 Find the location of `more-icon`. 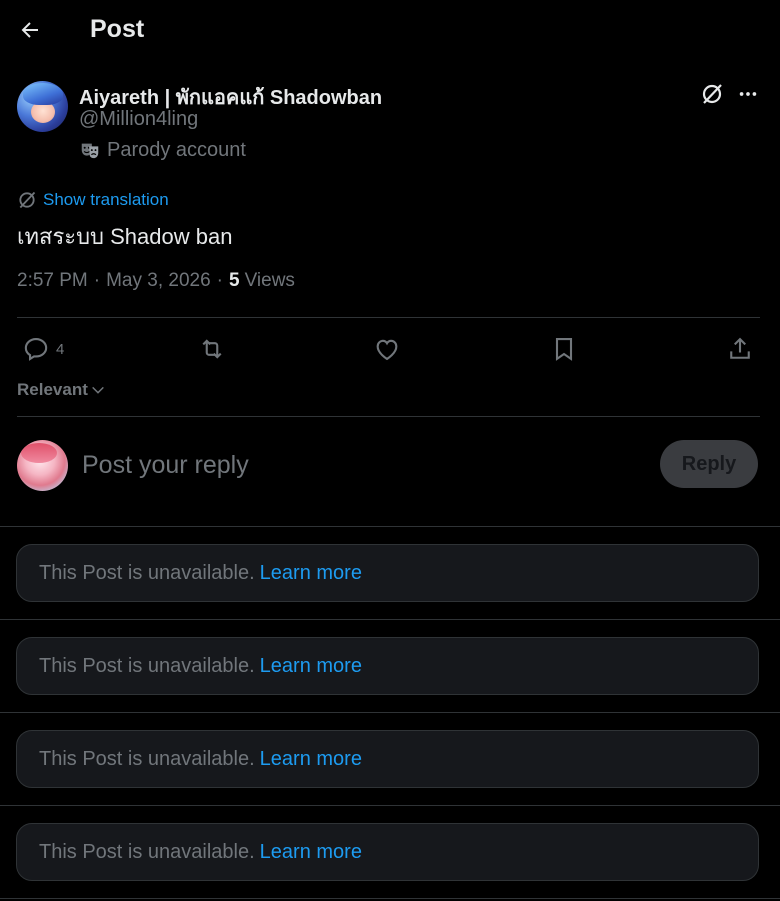

more-icon is located at coordinates (748, 94).